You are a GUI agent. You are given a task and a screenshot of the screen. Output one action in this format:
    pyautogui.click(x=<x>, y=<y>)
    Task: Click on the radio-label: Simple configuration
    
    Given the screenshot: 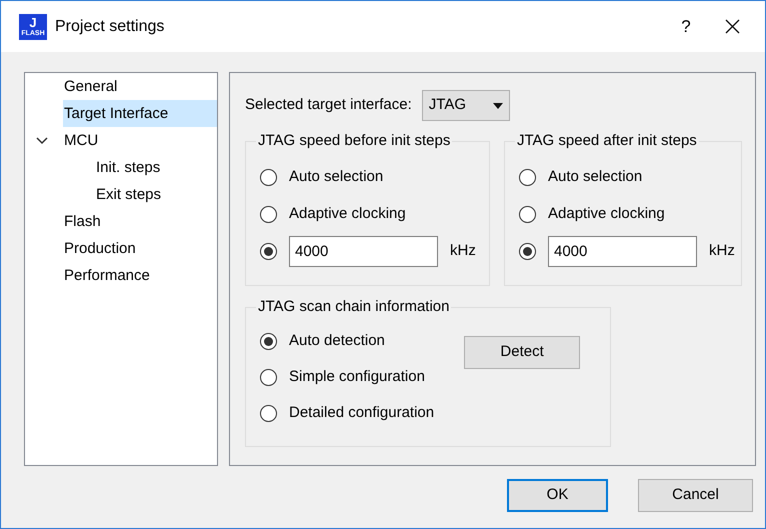 What is the action you would take?
    pyautogui.click(x=357, y=377)
    